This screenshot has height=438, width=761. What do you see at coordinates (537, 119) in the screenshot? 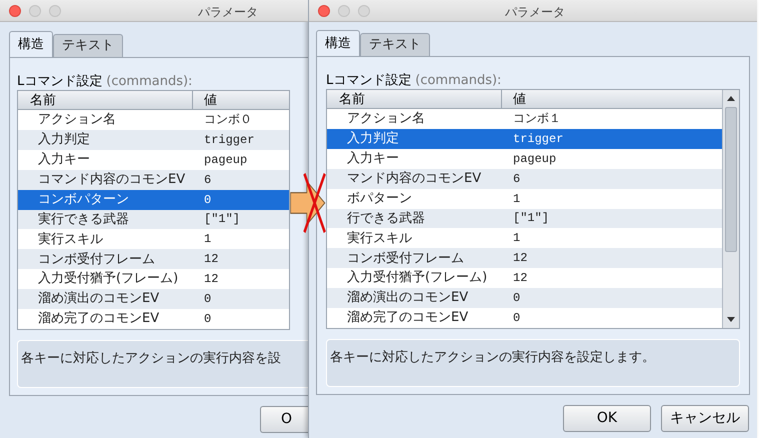
I see `property-value: コンボ１` at bounding box center [537, 119].